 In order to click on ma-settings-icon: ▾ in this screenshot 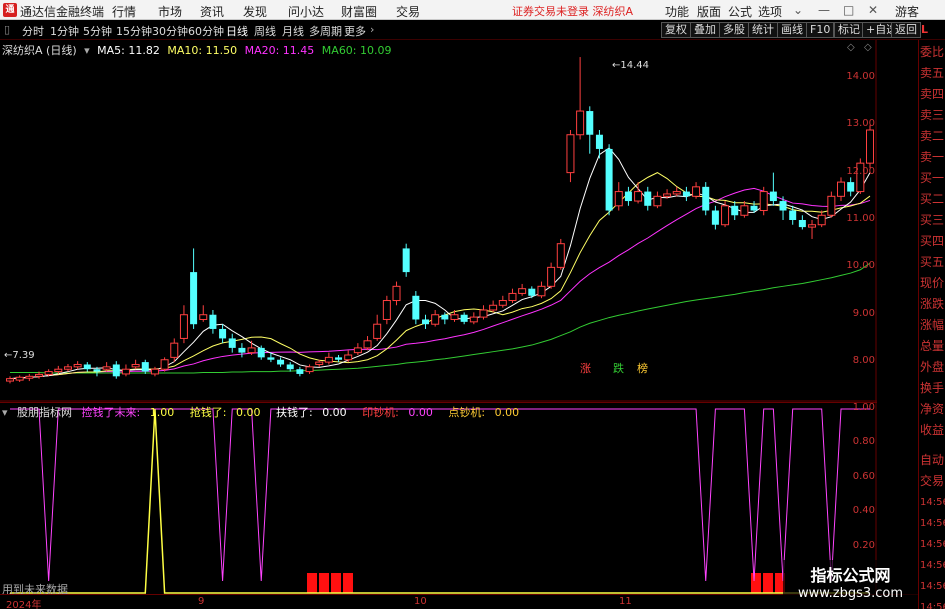, I will do `click(87, 50)`.